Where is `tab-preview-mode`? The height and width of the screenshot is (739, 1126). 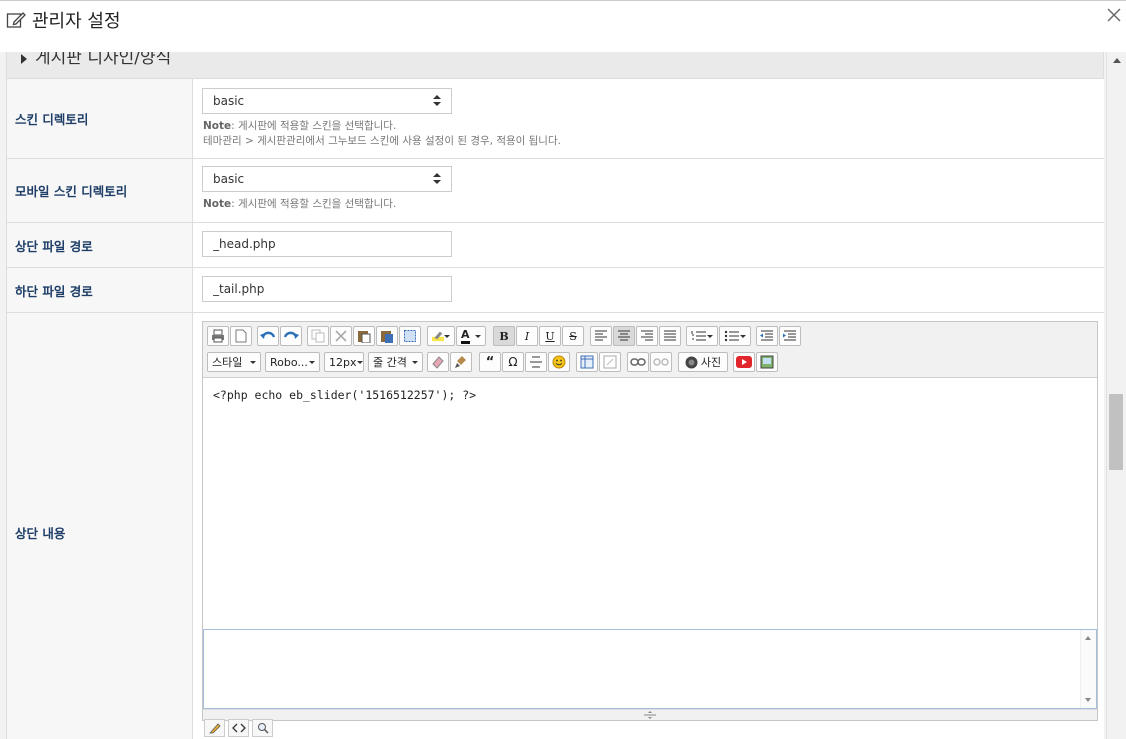 tab-preview-mode is located at coordinates (262, 728).